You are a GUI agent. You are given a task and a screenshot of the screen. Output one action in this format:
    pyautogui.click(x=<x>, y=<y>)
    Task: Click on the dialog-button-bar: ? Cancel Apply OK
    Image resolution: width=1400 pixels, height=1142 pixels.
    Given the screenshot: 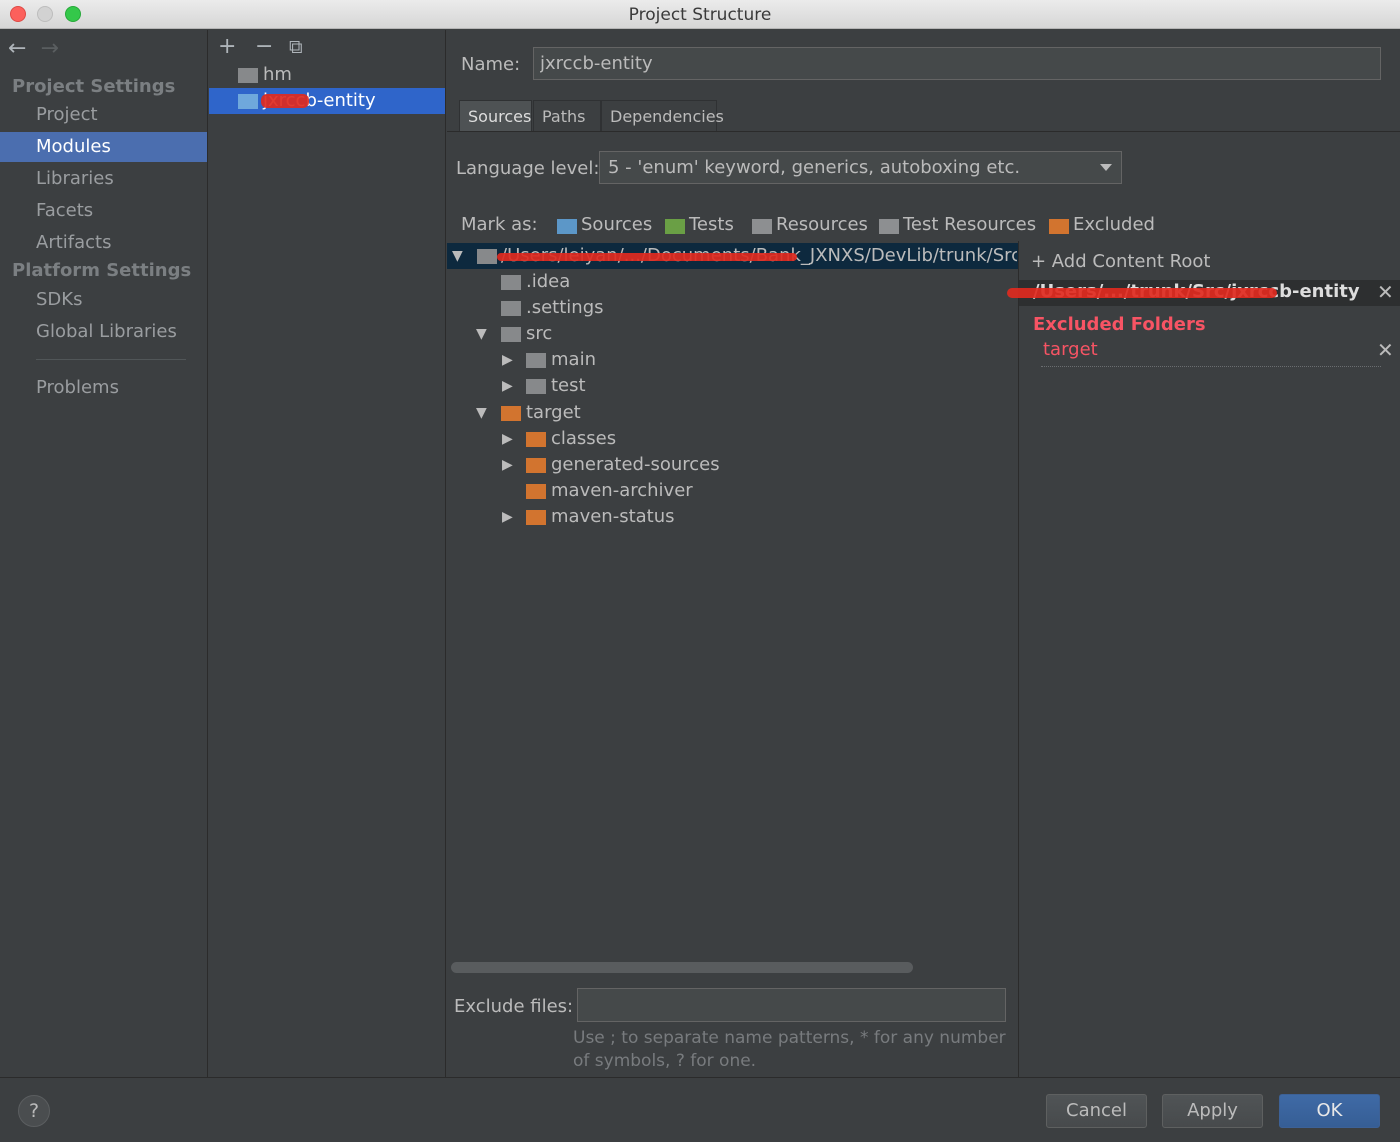 What is the action you would take?
    pyautogui.click(x=700, y=1109)
    